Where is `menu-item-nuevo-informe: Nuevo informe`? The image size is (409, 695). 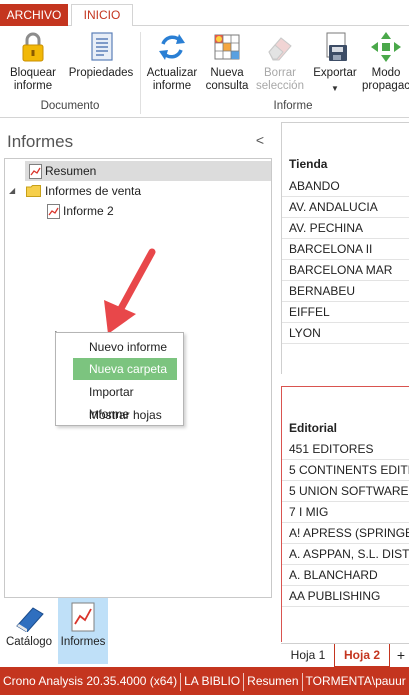 menu-item-nuevo-informe: Nuevo informe is located at coordinates (125, 347).